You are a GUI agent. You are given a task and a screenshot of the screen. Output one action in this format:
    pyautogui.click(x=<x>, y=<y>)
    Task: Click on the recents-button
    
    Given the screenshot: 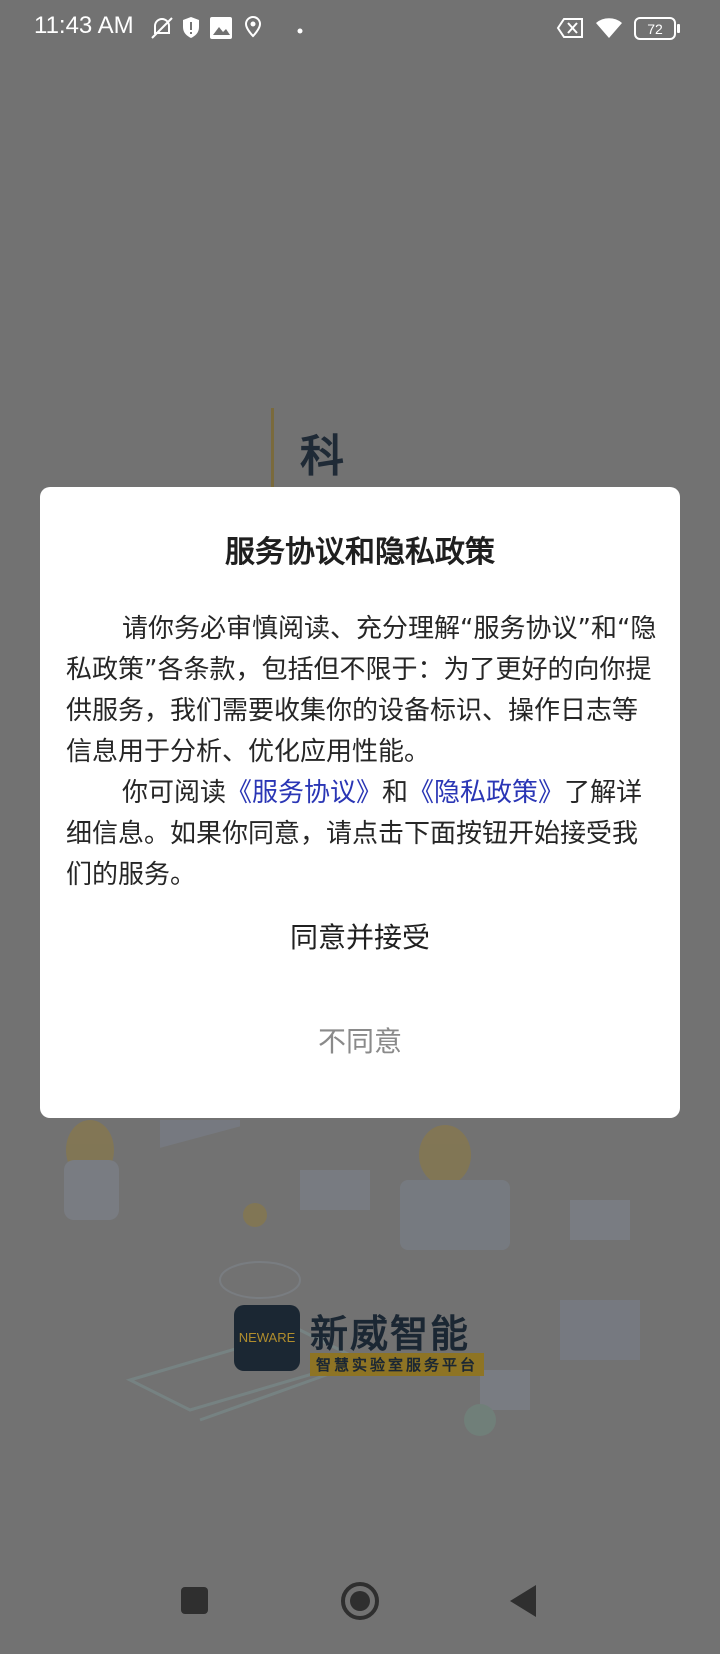 What is the action you would take?
    pyautogui.click(x=194, y=1600)
    